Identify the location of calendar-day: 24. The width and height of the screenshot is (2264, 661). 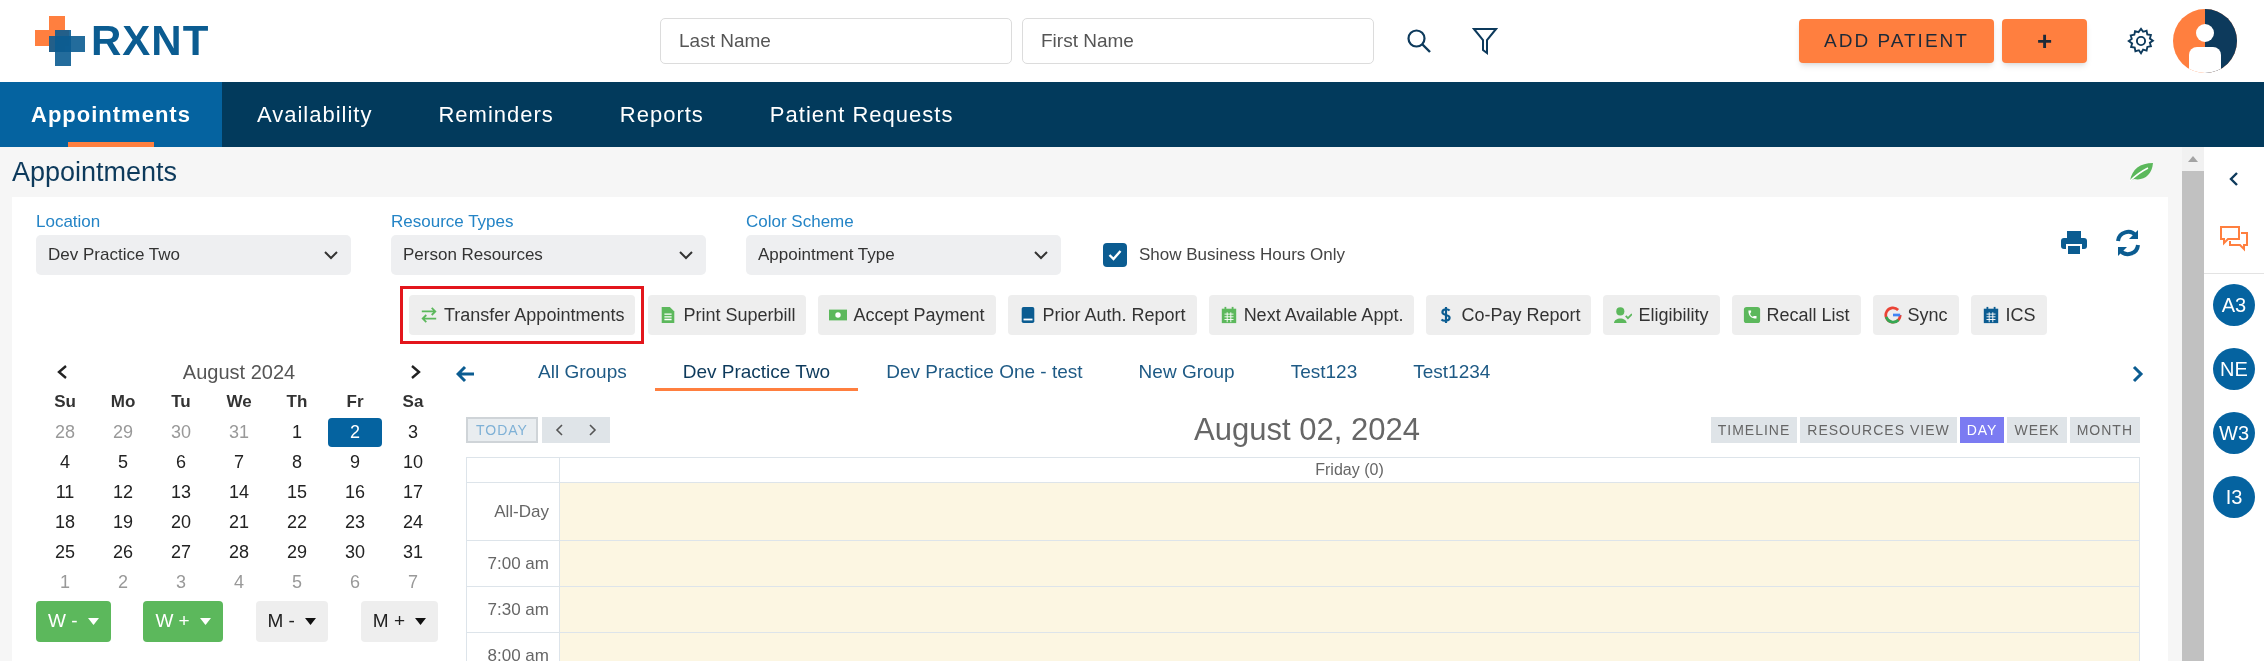
(413, 522).